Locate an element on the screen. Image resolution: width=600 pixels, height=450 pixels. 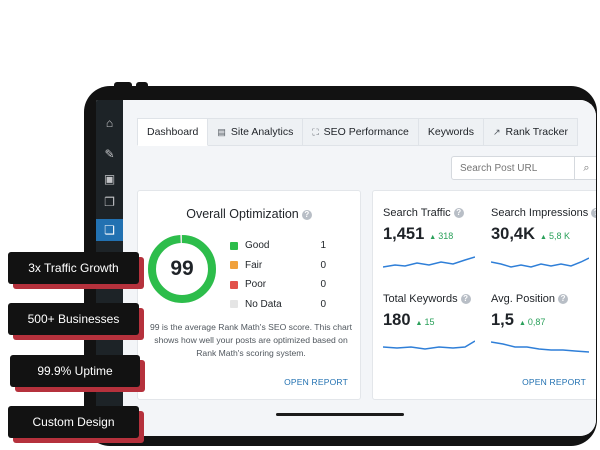
scan-icon: ⛶ is located at coordinates (315, 131).